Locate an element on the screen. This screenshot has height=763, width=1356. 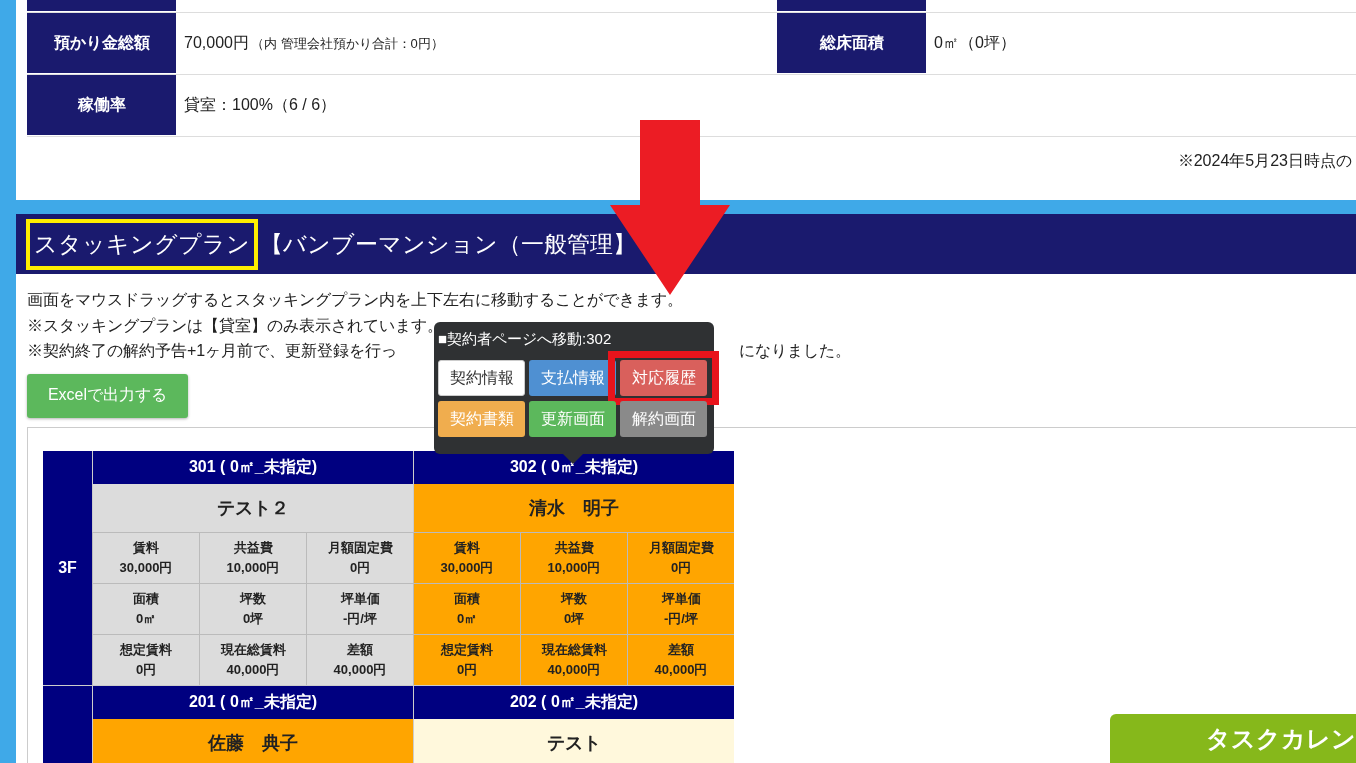
popup-button: 対応履歴 is located at coordinates (663, 378).